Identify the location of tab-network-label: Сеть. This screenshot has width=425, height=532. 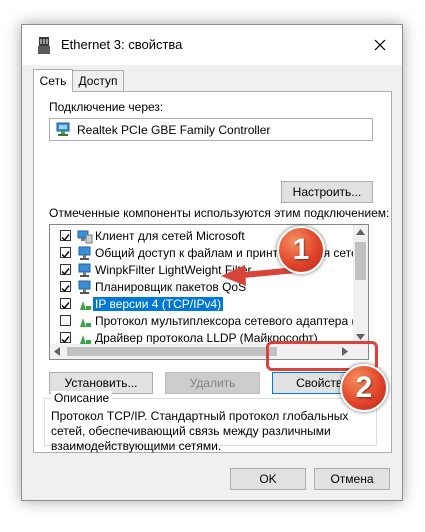
(53, 81).